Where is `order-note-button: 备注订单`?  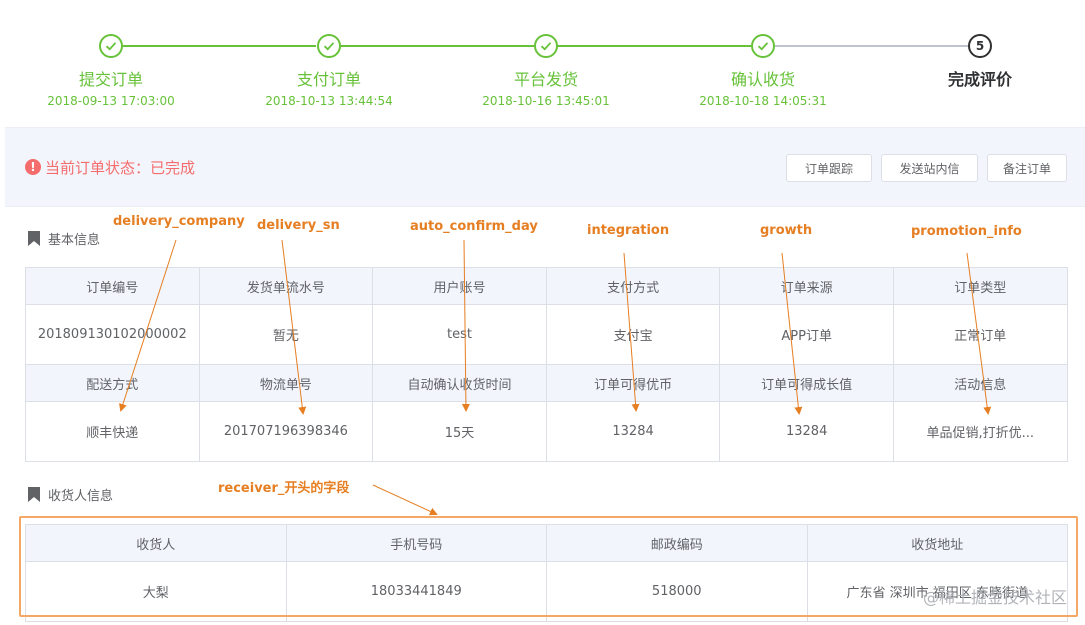
order-note-button: 备注订单 is located at coordinates (1027, 168).